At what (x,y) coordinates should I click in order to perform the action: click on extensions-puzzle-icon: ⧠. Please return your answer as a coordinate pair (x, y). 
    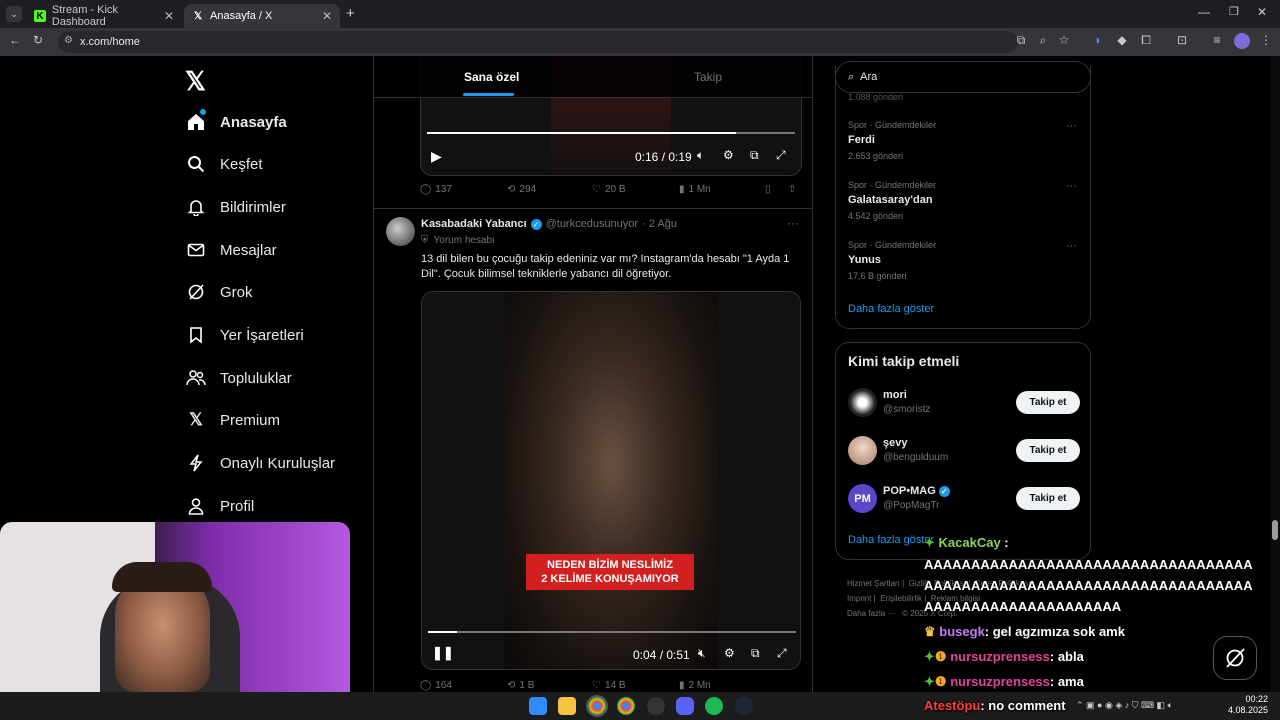
    Looking at the image, I should click on (1146, 40).